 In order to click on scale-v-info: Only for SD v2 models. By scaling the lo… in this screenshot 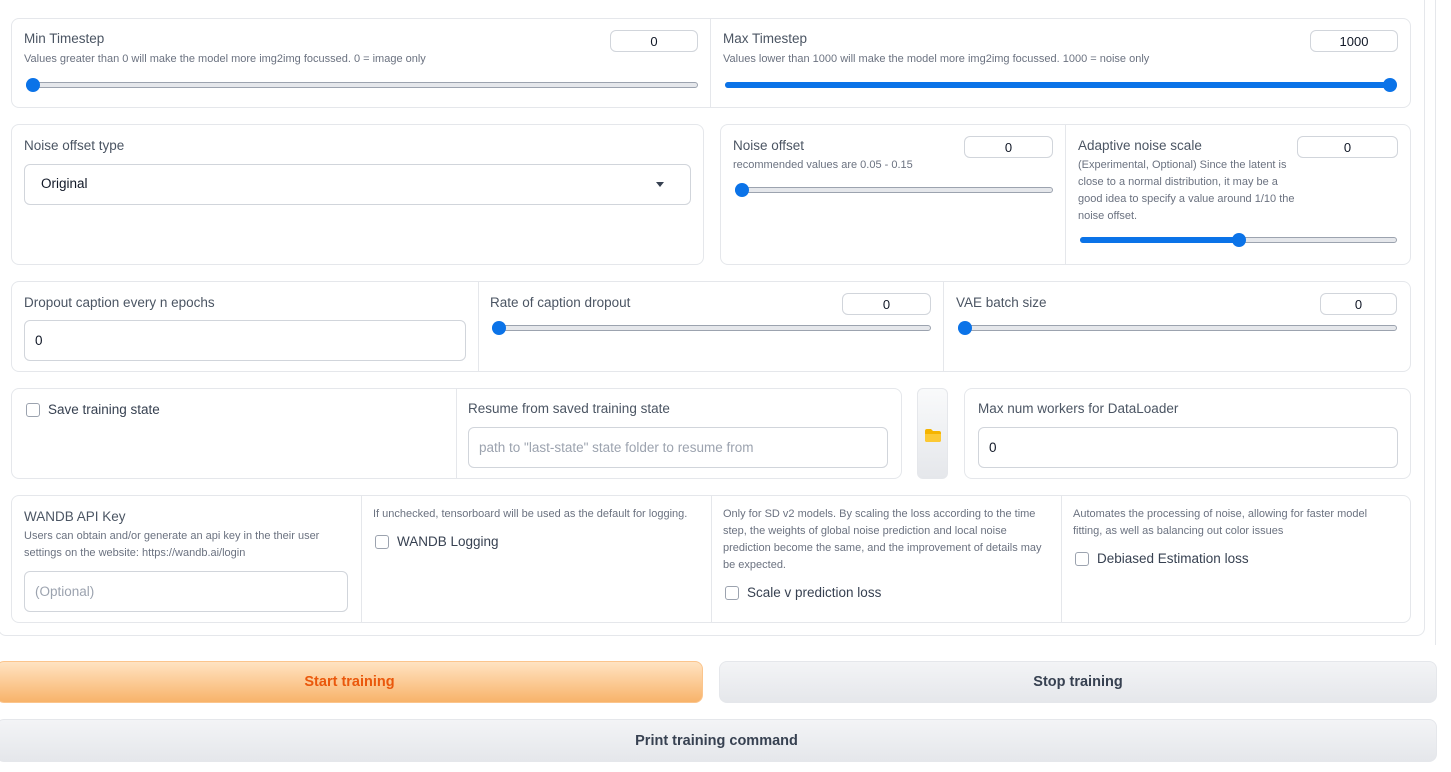, I will do `click(882, 539)`.